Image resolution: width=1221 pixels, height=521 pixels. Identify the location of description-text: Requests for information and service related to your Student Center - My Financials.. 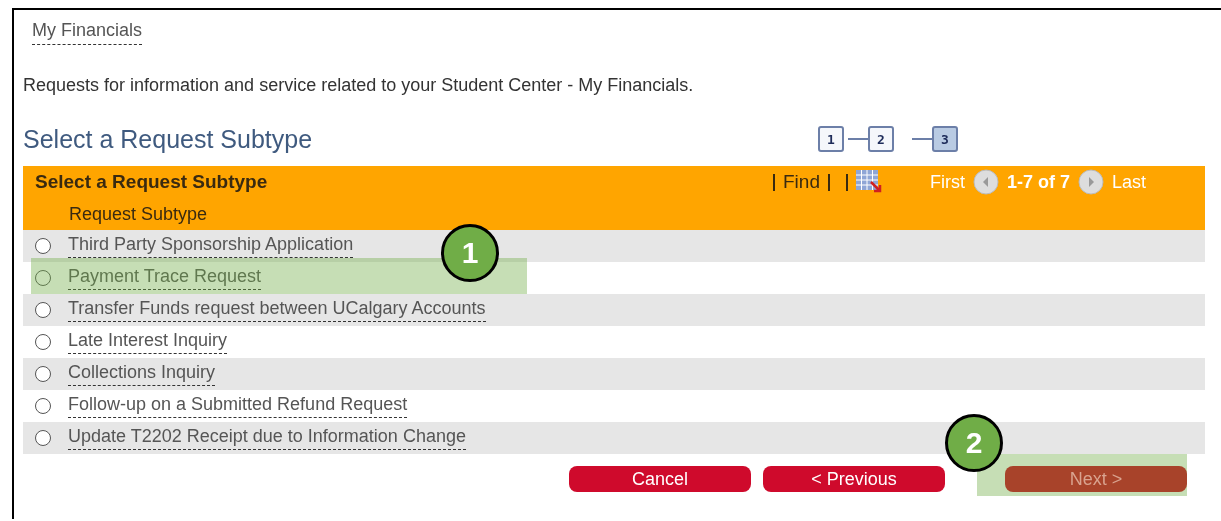
(359, 85).